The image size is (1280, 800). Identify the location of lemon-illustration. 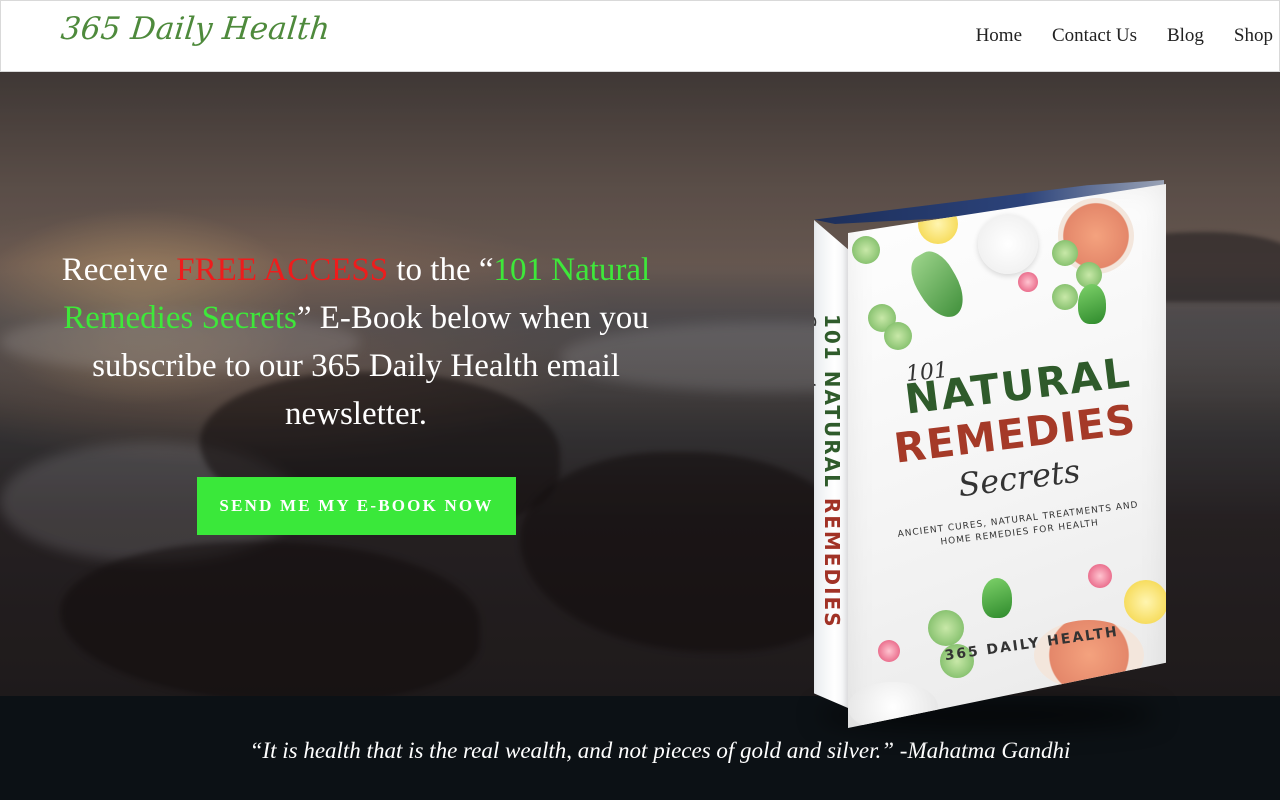
(1145, 602).